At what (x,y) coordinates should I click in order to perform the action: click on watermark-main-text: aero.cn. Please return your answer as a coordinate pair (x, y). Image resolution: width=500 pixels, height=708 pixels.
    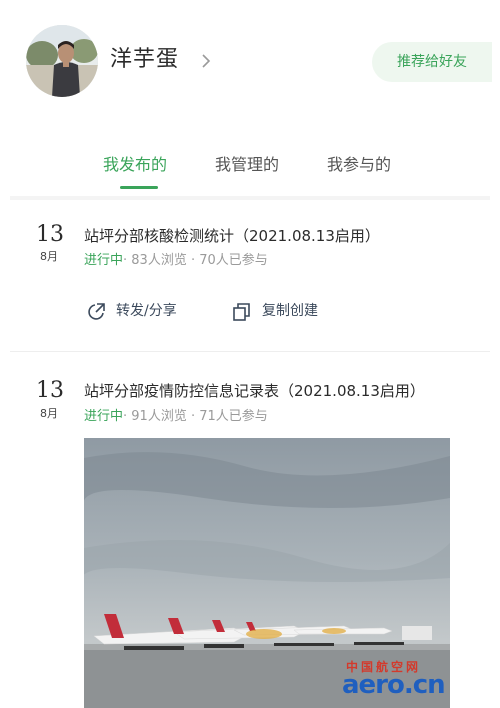
    Looking at the image, I should click on (394, 685).